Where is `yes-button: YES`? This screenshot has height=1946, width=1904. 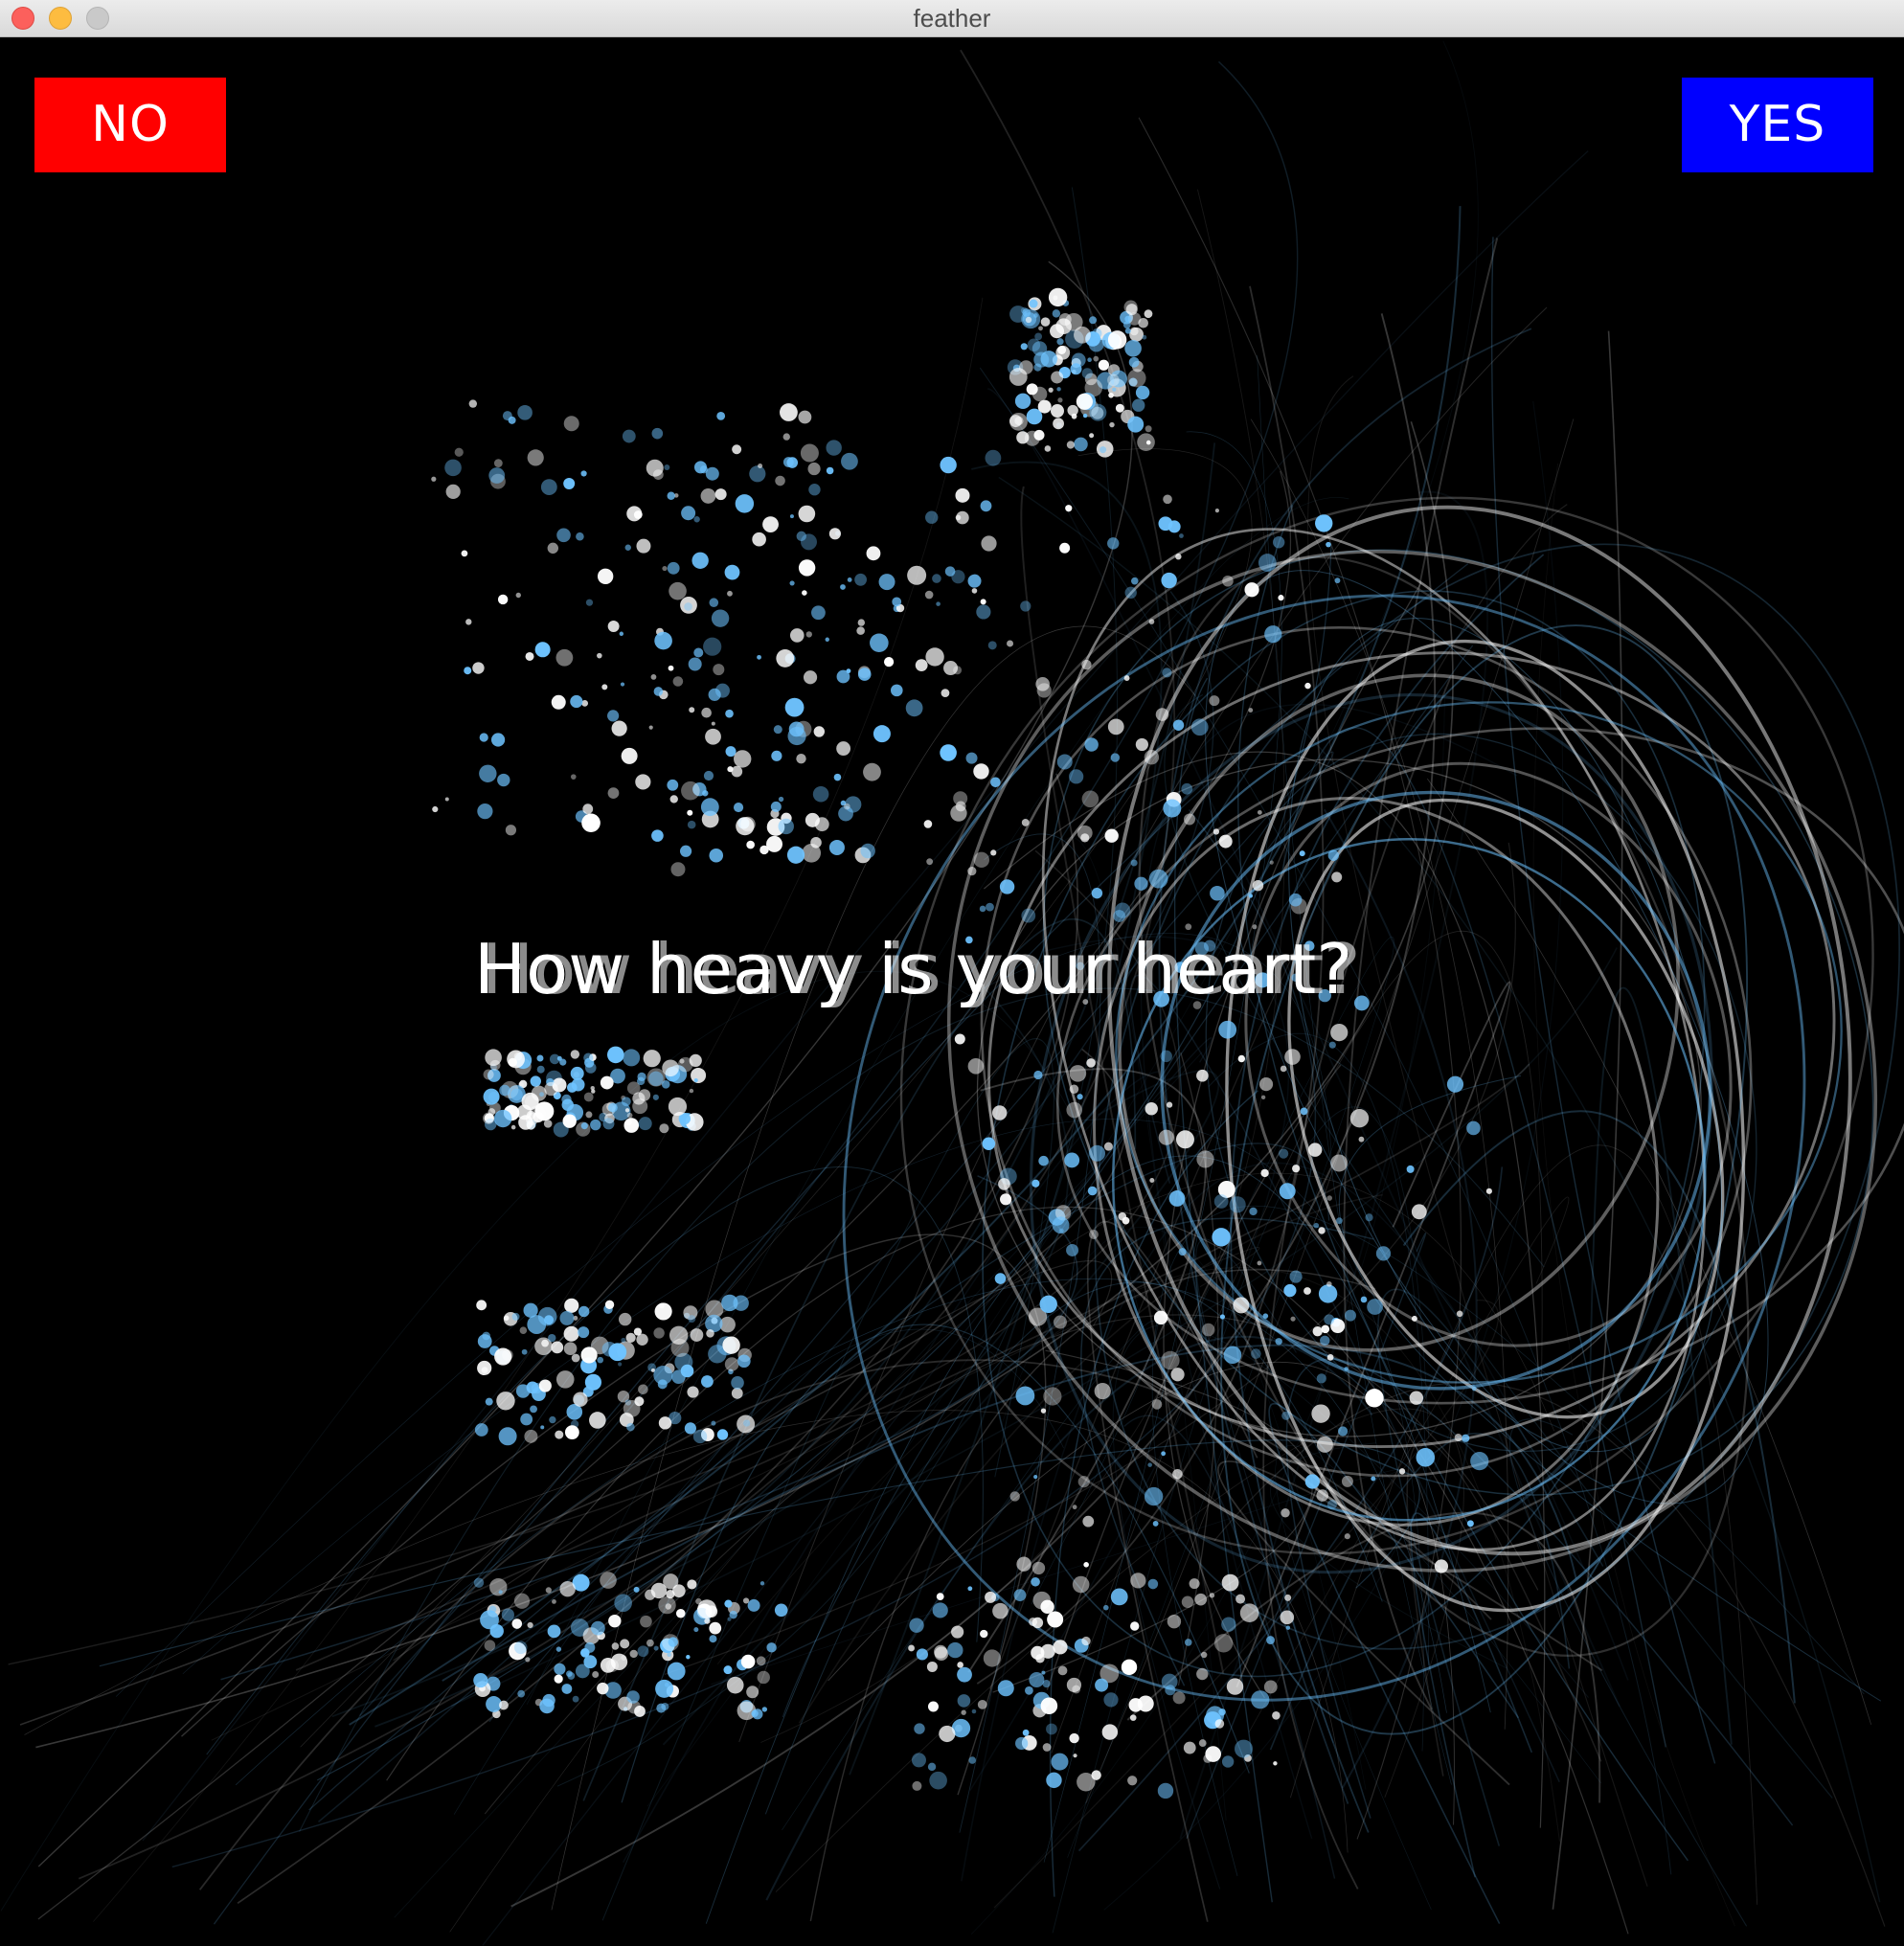 yes-button: YES is located at coordinates (1777, 125).